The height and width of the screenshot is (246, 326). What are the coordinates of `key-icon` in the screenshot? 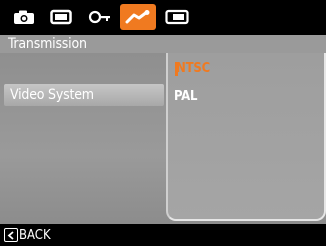 It's located at (99, 17).